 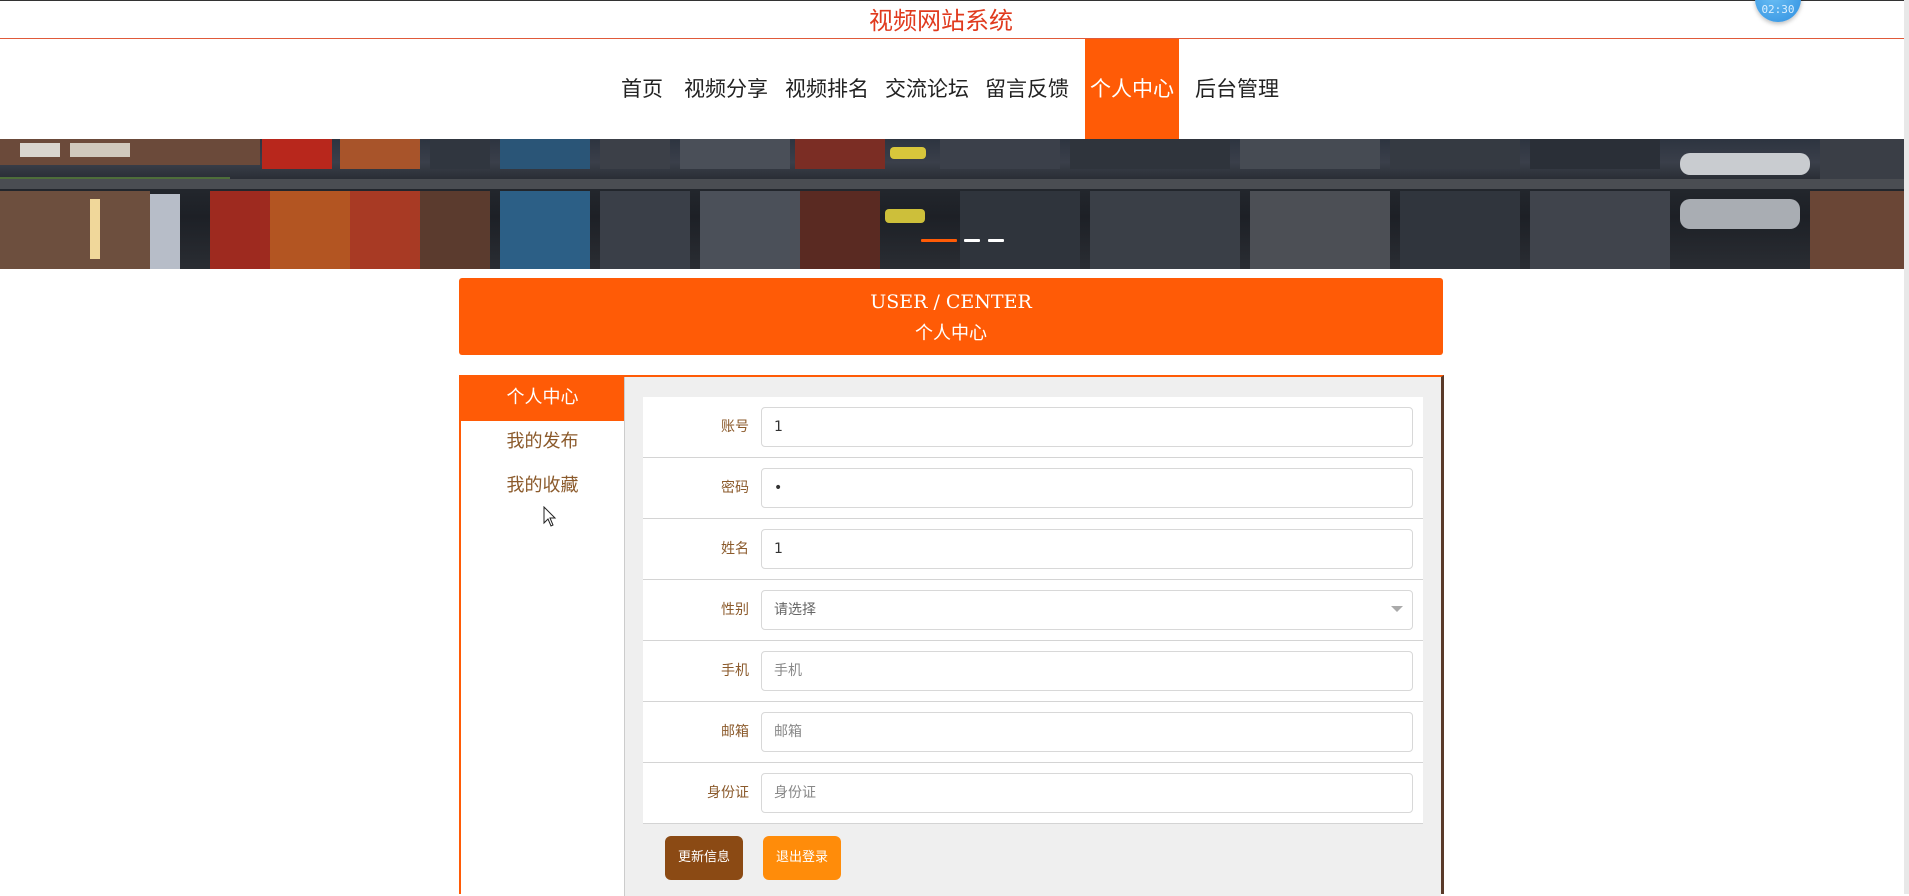 What do you see at coordinates (1087, 427) in the screenshot?
I see `account-field` at bounding box center [1087, 427].